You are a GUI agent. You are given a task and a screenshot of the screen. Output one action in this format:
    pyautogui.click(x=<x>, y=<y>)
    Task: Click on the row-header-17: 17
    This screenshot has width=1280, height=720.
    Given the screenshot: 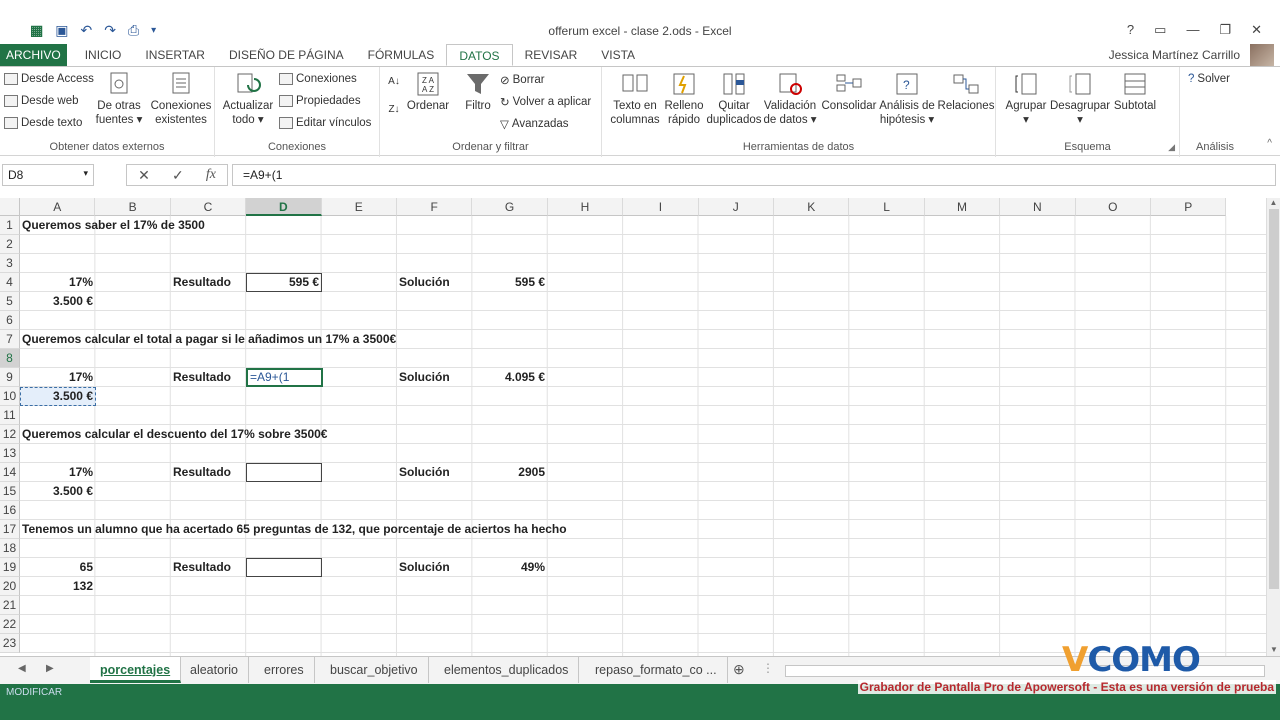 What is the action you would take?
    pyautogui.click(x=10, y=529)
    